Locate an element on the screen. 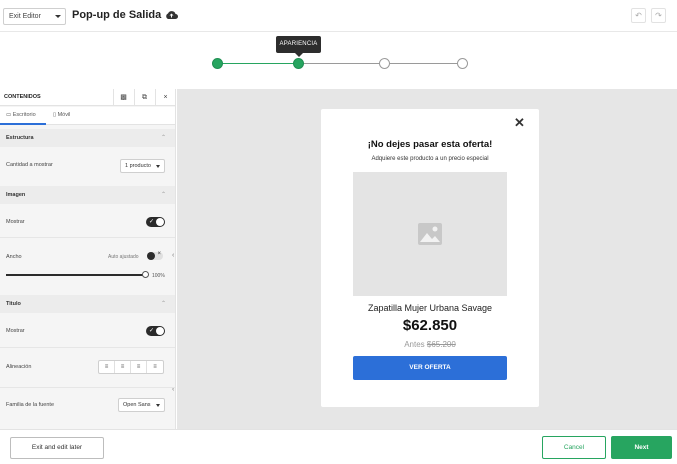 Image resolution: width=677 pixels, height=464 pixels. section-estructura: Estructura ⌃ is located at coordinates (87, 138).